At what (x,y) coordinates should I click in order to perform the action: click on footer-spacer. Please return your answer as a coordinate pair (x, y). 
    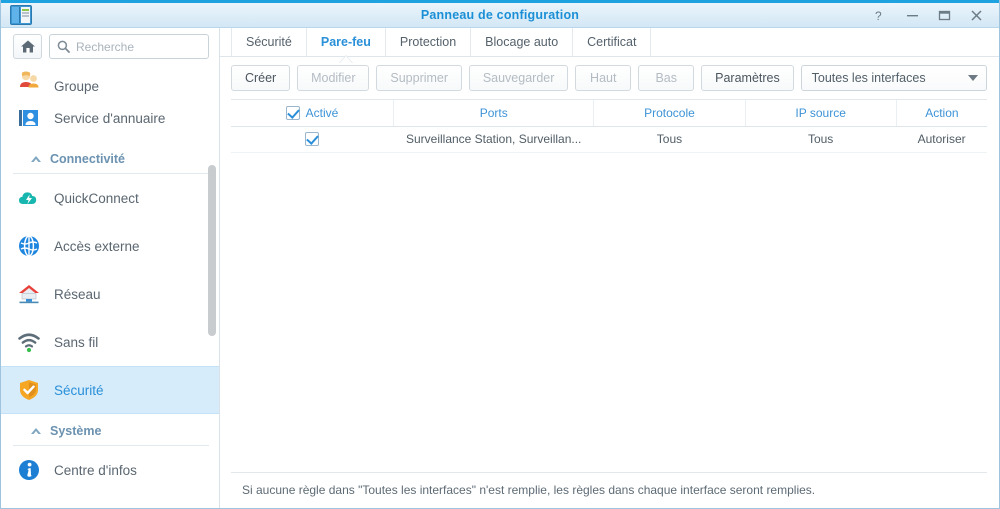
    Looking at the image, I should click on (609, 502).